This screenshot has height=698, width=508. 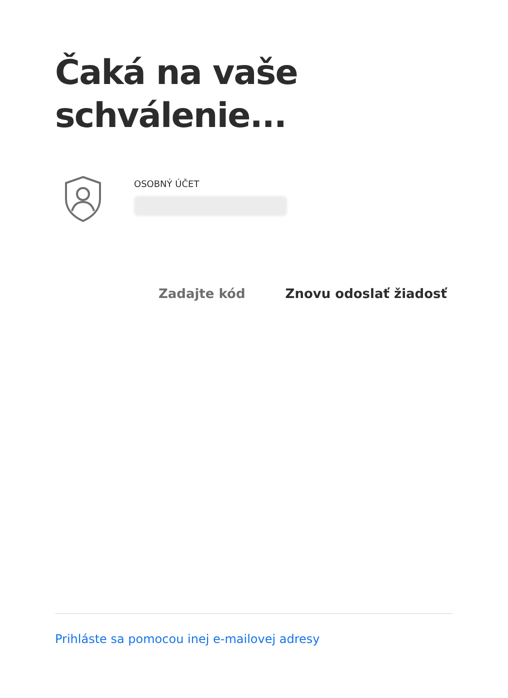 I want to click on enter-code-button: Zadajte kód, so click(x=202, y=294).